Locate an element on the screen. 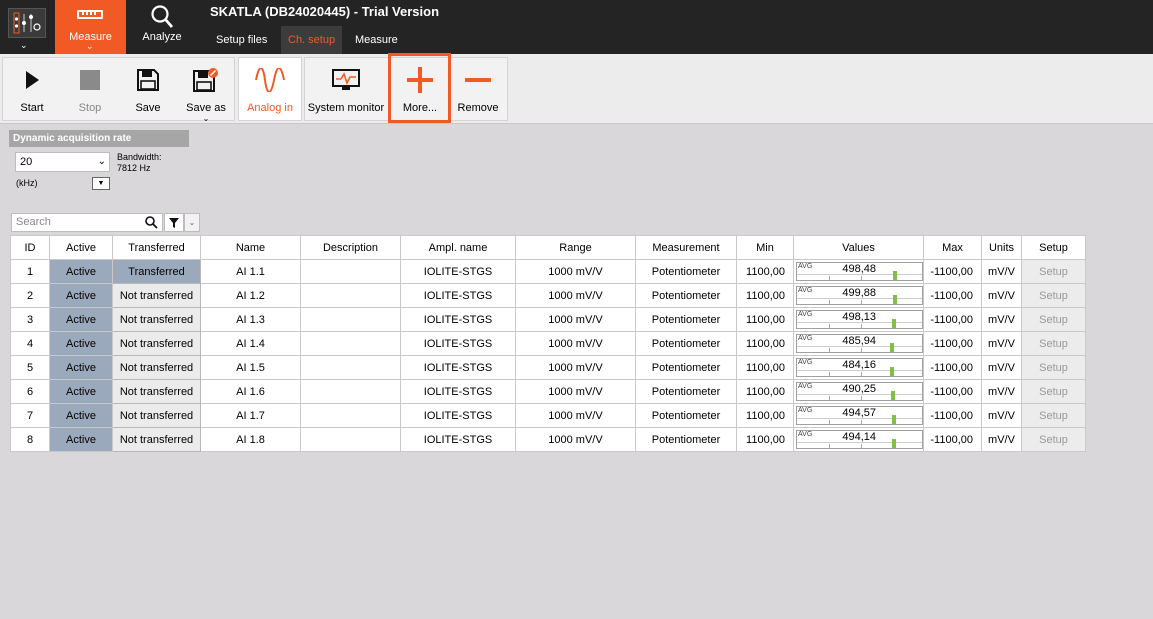 The width and height of the screenshot is (1153, 619). channel-name: AI 1.2 is located at coordinates (250, 295).